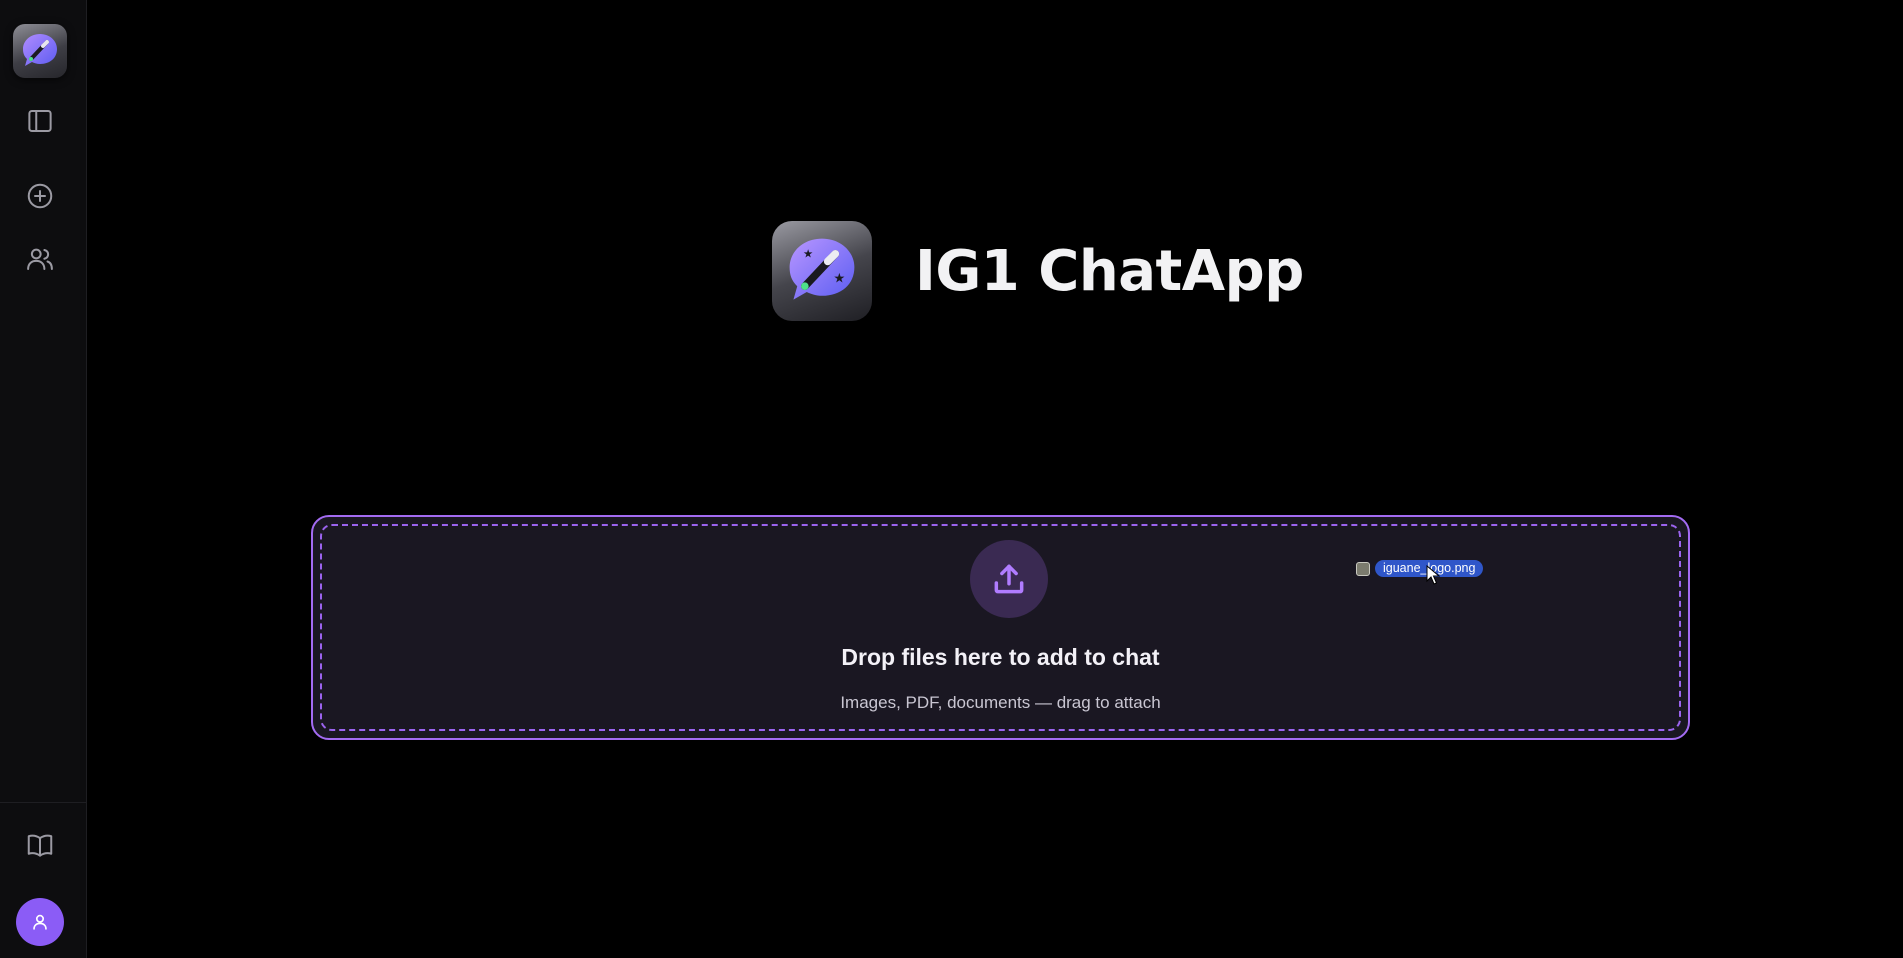 The image size is (1903, 958). I want to click on sidebar, so click(43, 479).